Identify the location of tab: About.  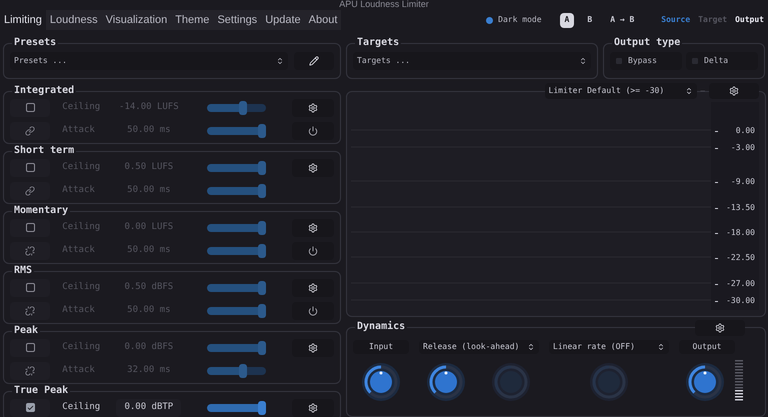
(323, 20).